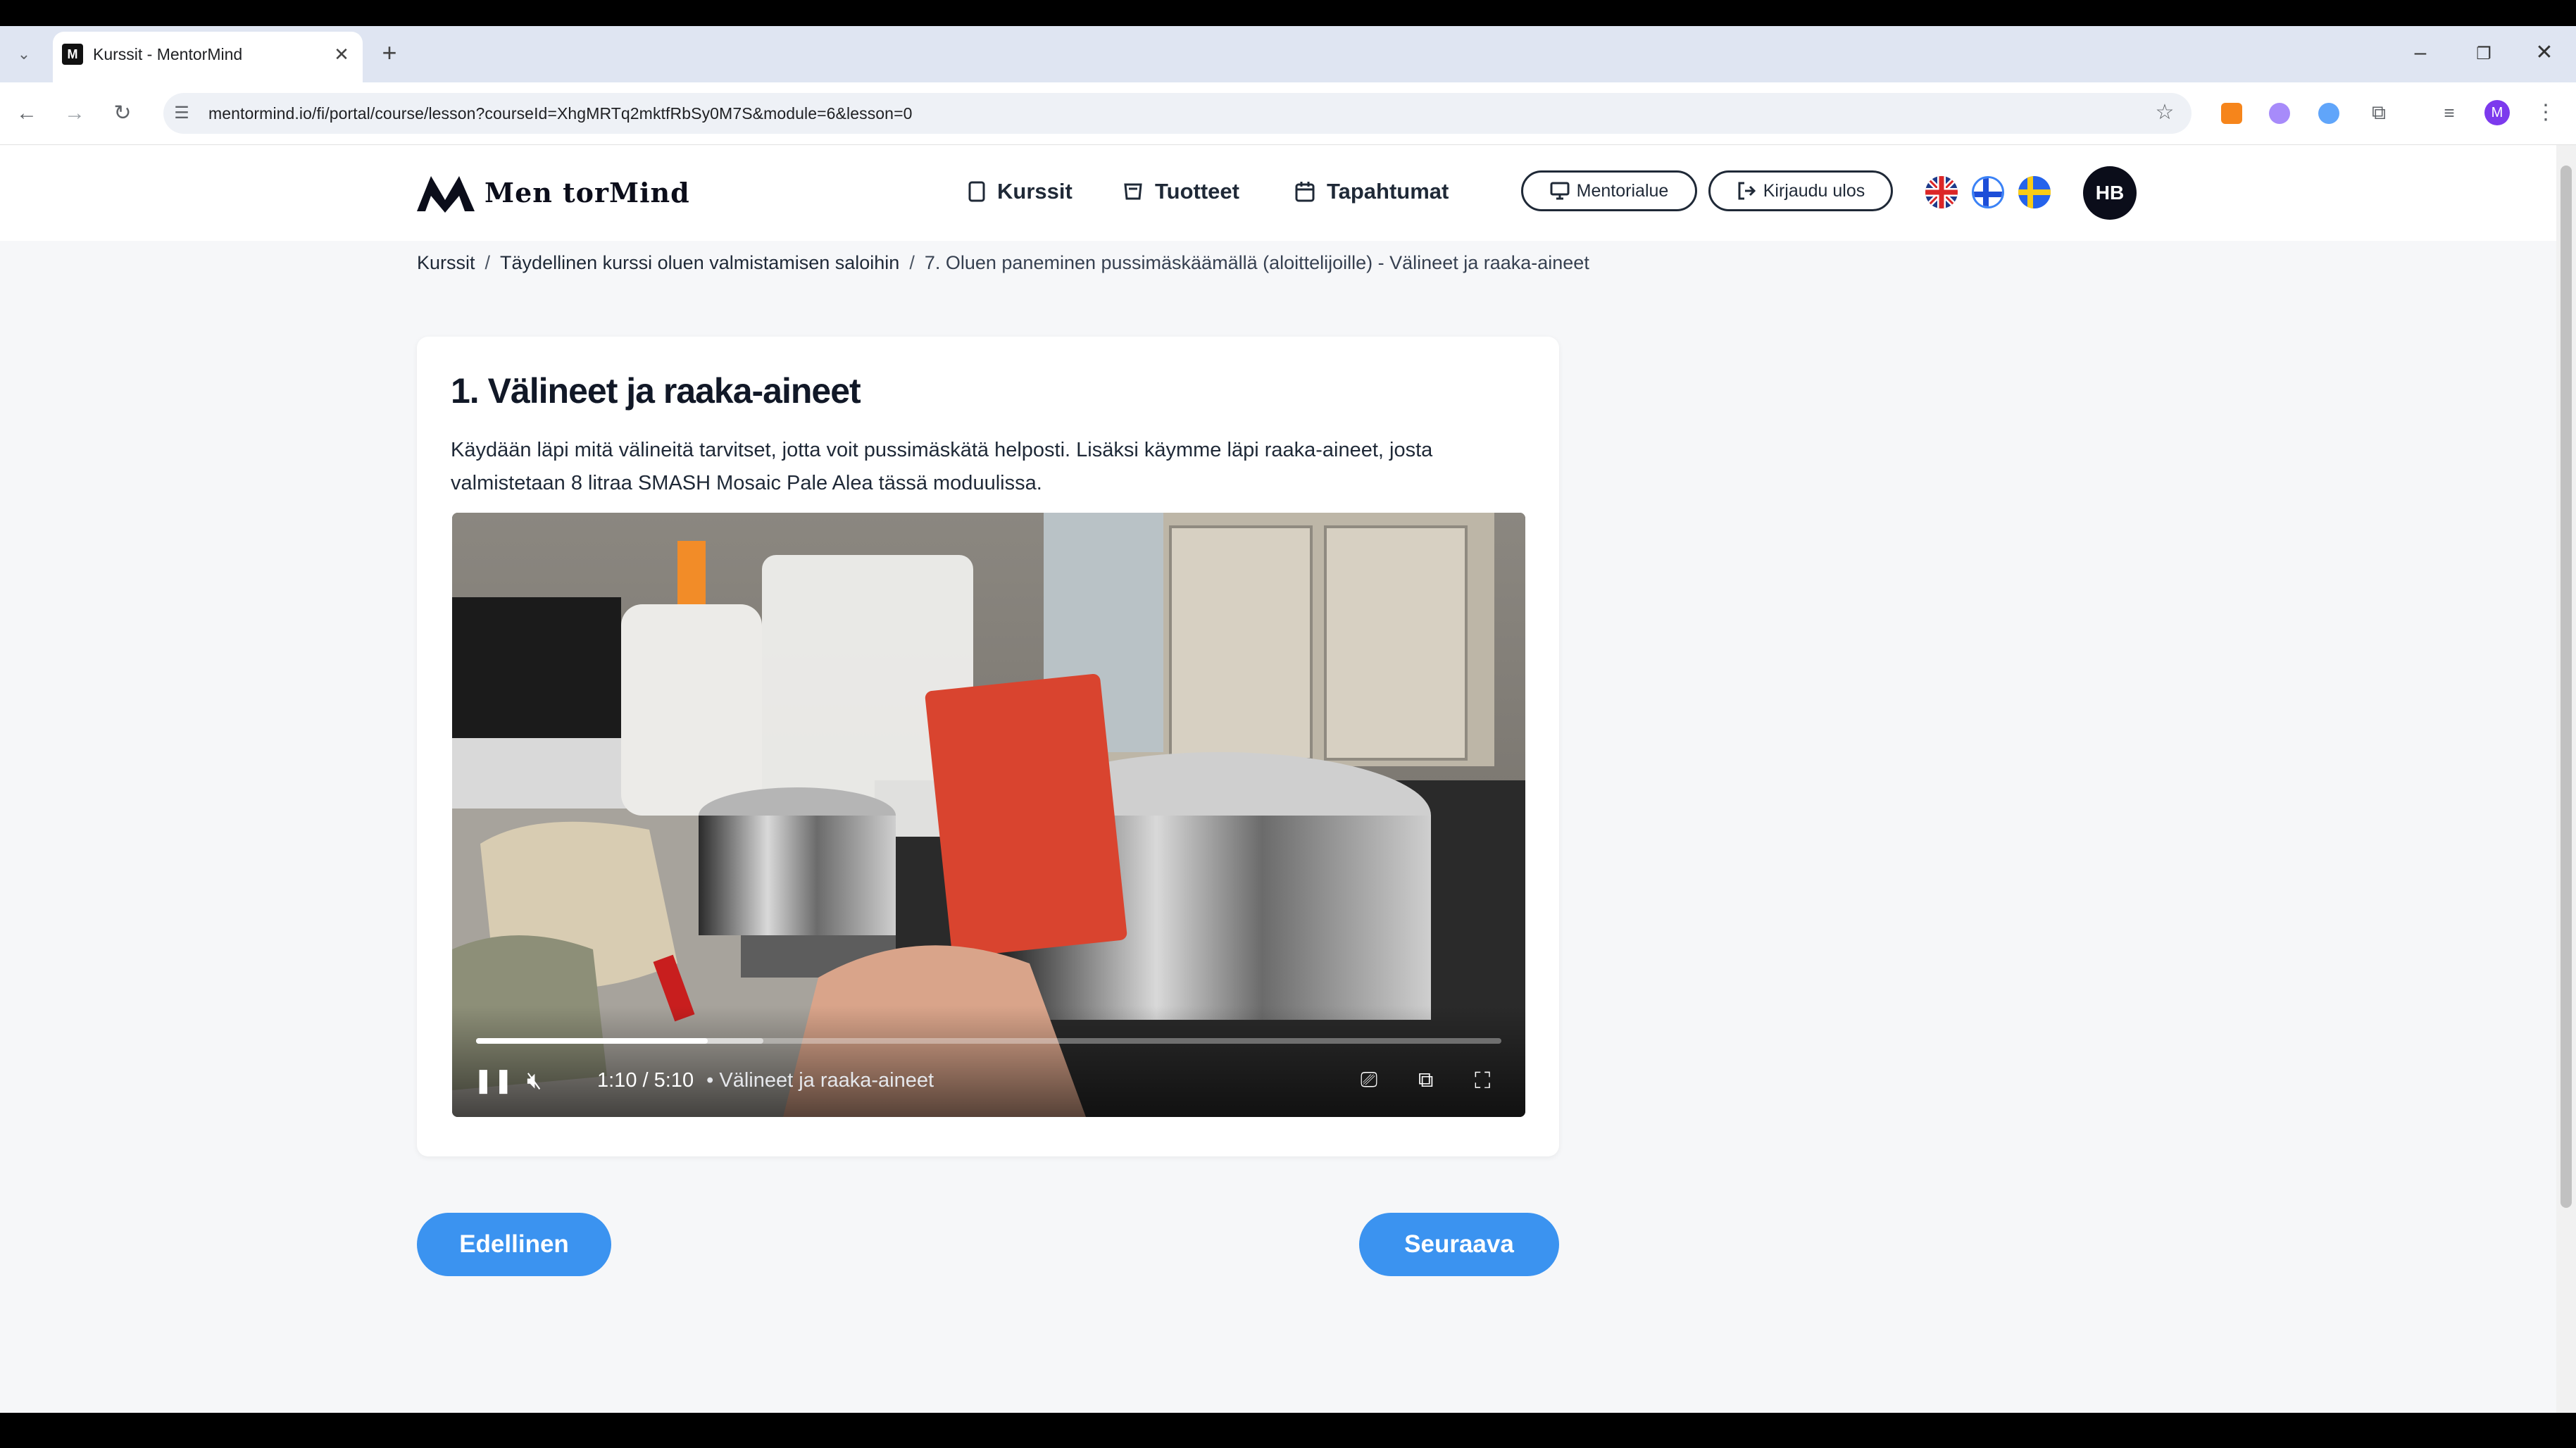  Describe the element at coordinates (988, 1041) in the screenshot. I see `video-progress-track` at that location.